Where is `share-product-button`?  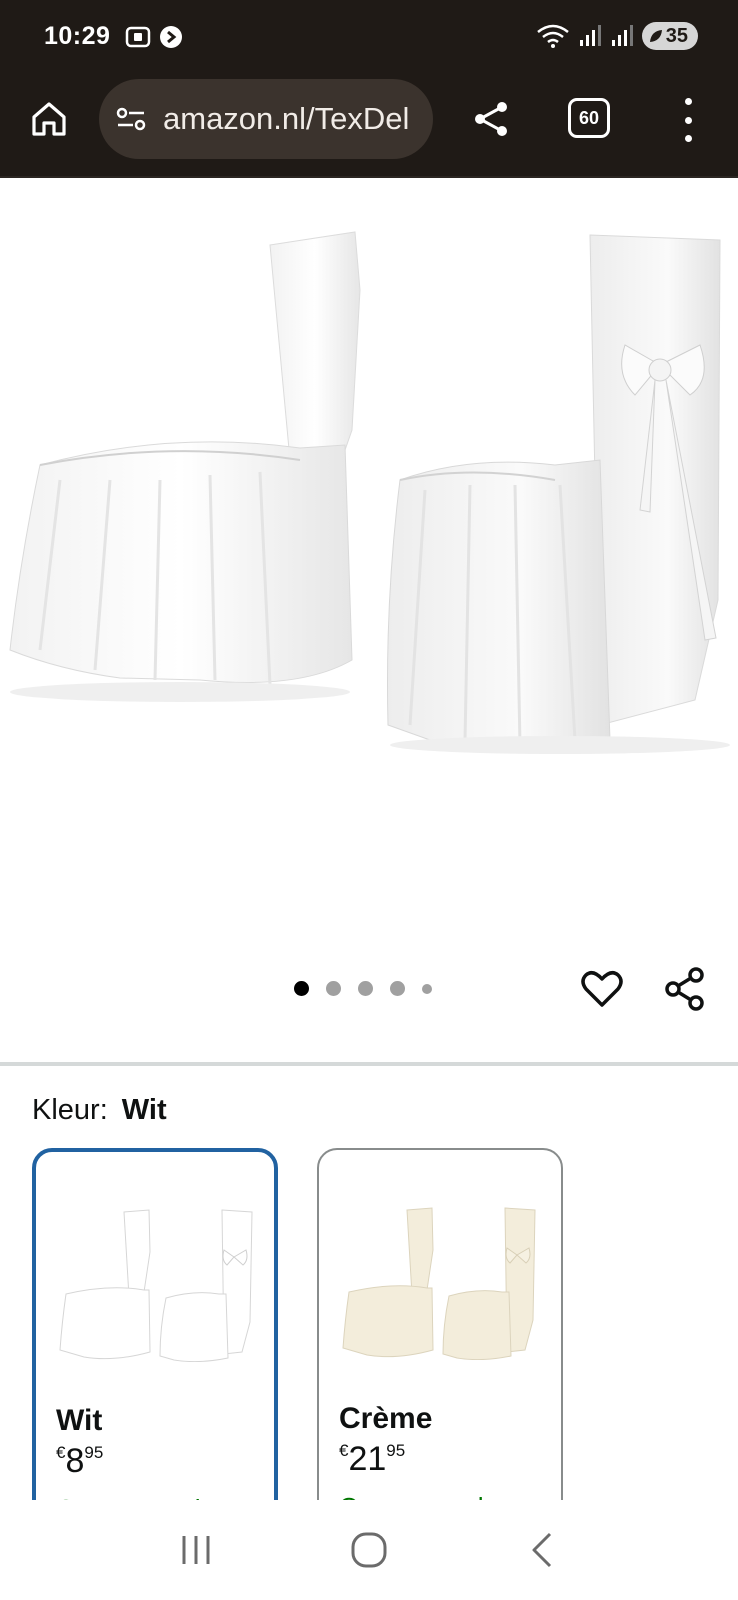
share-product-button is located at coordinates (685, 989).